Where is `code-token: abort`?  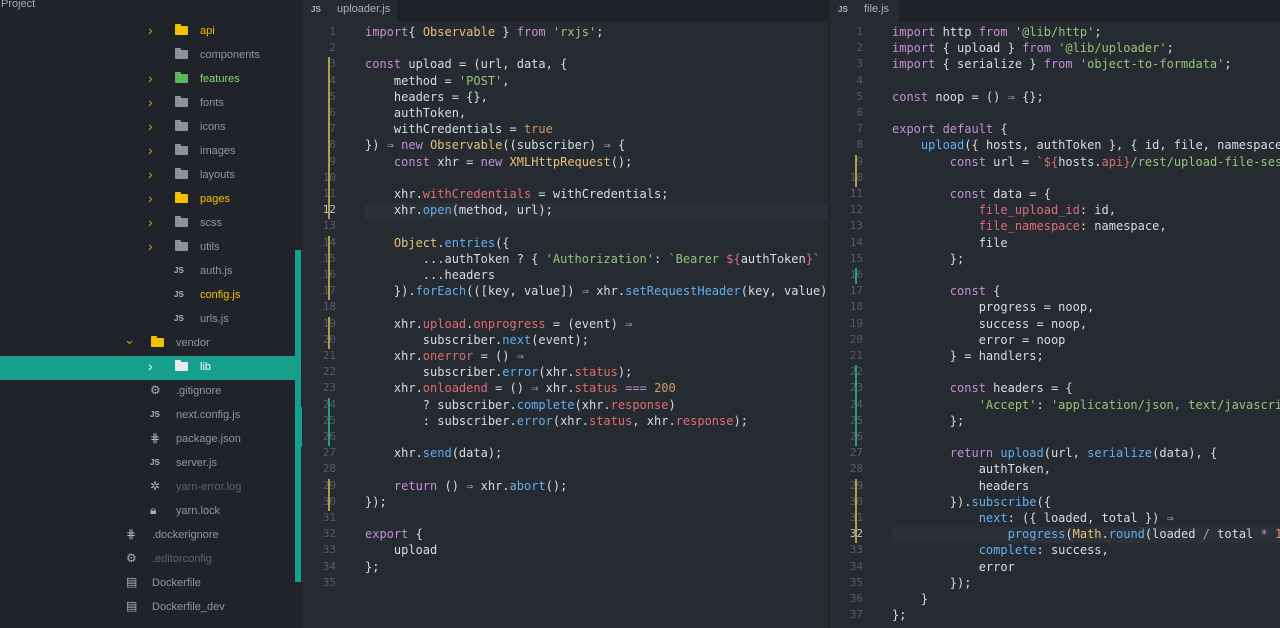
code-token: abort is located at coordinates (527, 485).